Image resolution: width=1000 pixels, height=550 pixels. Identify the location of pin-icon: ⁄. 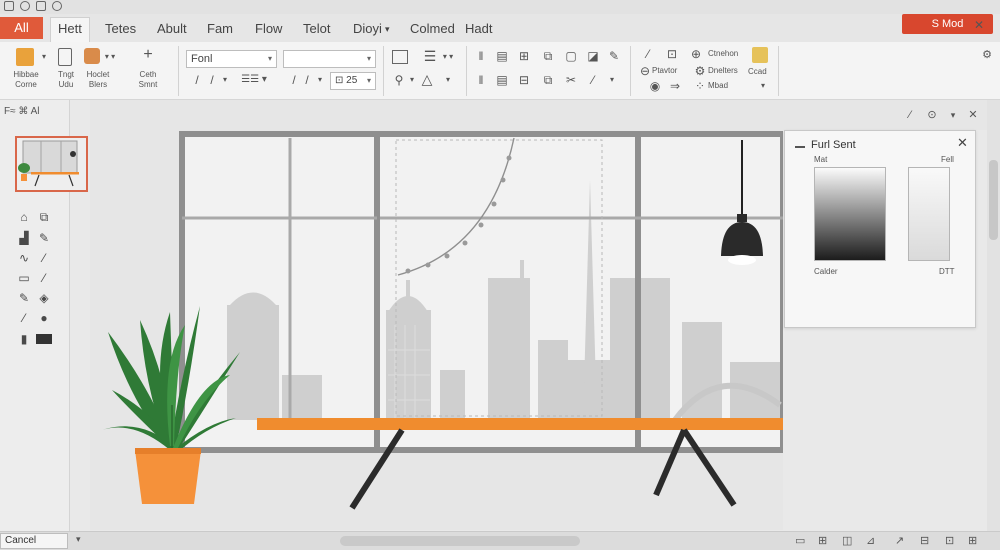
(910, 115).